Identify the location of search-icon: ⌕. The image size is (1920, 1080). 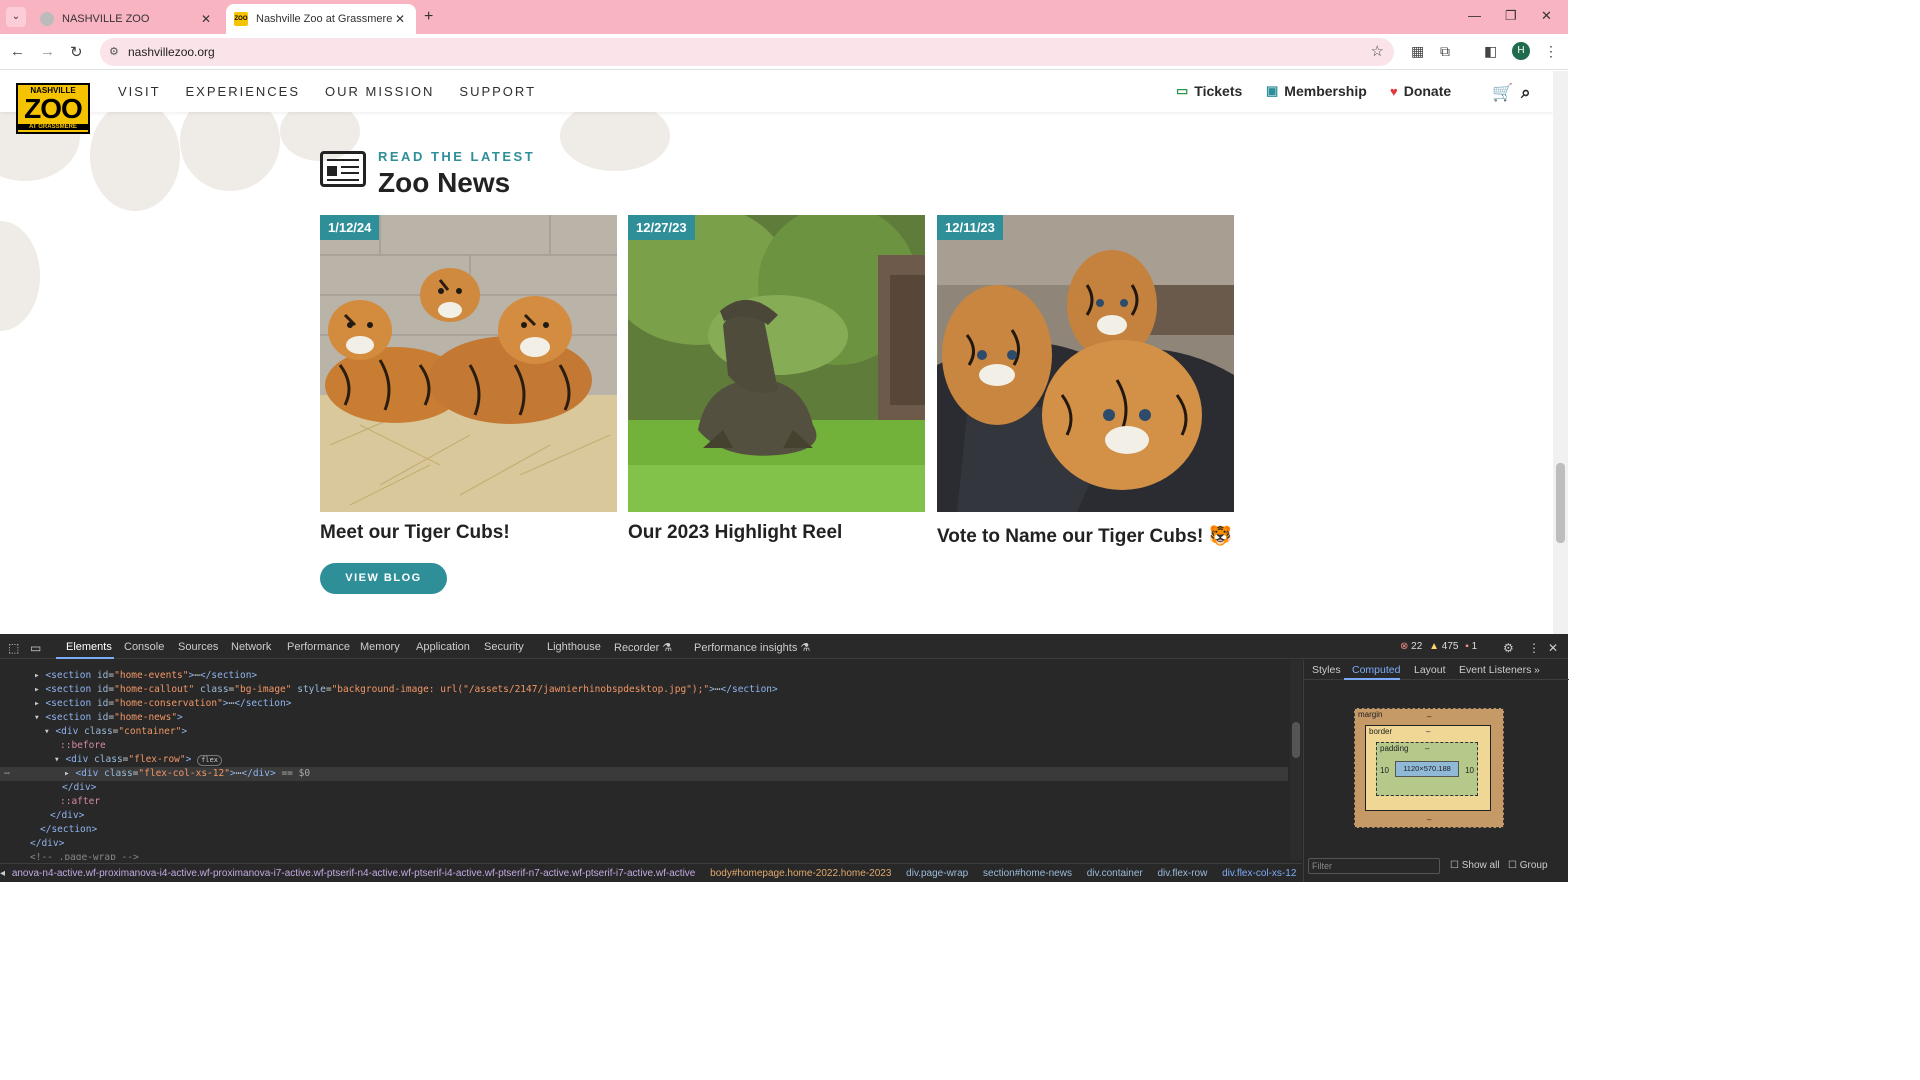
(1526, 93).